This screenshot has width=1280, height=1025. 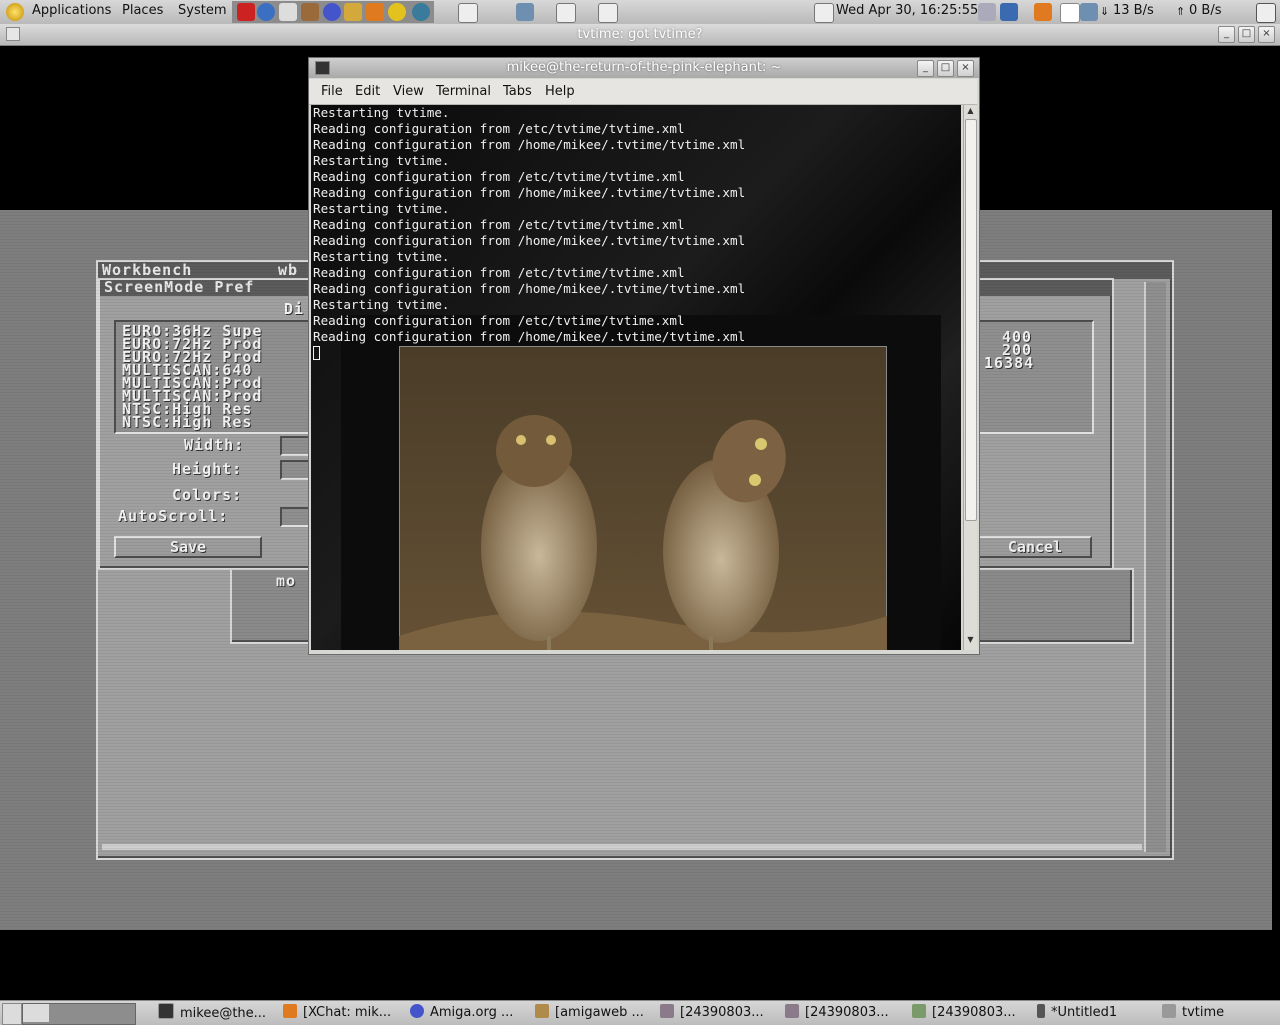 What do you see at coordinates (824, 13) in the screenshot?
I see `home-folder-icon` at bounding box center [824, 13].